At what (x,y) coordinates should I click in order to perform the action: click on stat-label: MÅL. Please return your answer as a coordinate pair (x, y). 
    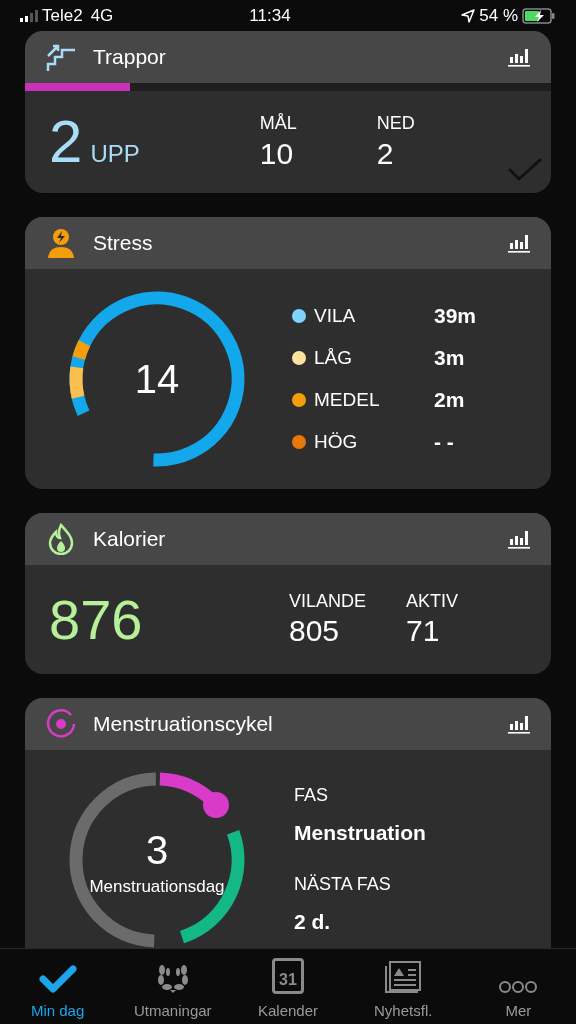
    Looking at the image, I should click on (278, 123).